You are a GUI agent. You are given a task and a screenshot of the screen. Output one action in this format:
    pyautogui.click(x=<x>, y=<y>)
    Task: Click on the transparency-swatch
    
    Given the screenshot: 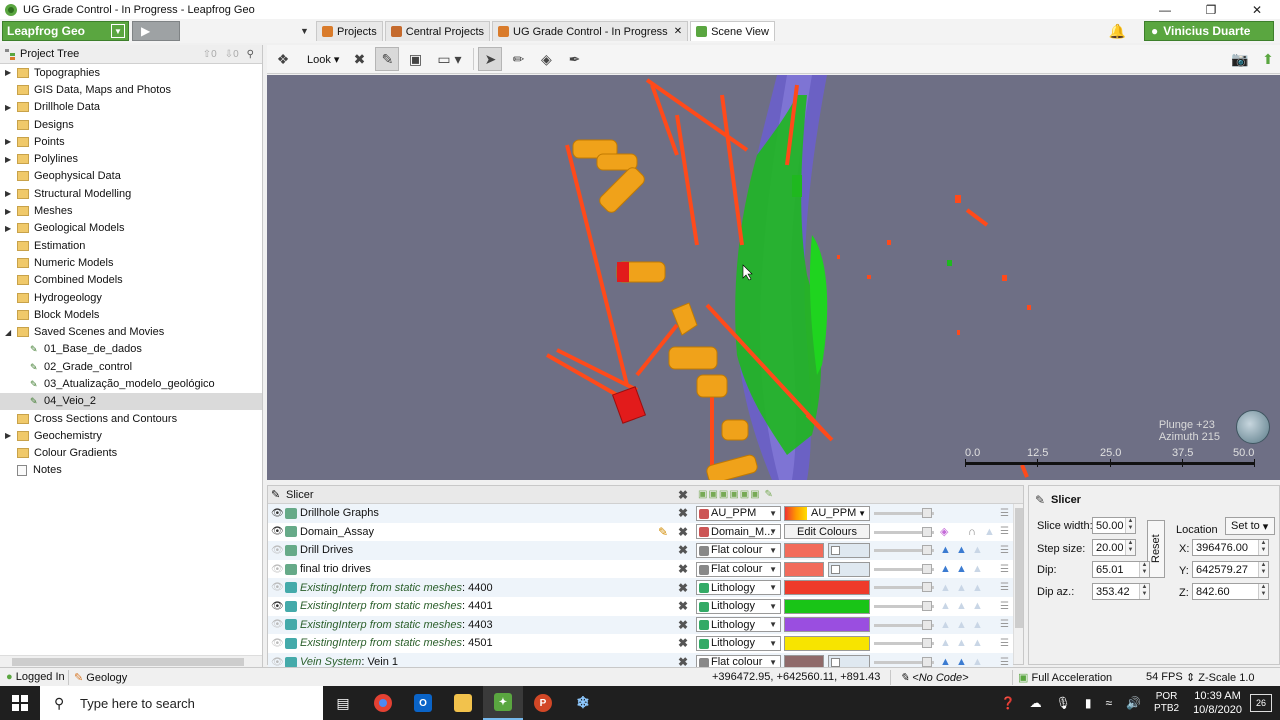 What is the action you would take?
    pyautogui.click(x=849, y=569)
    